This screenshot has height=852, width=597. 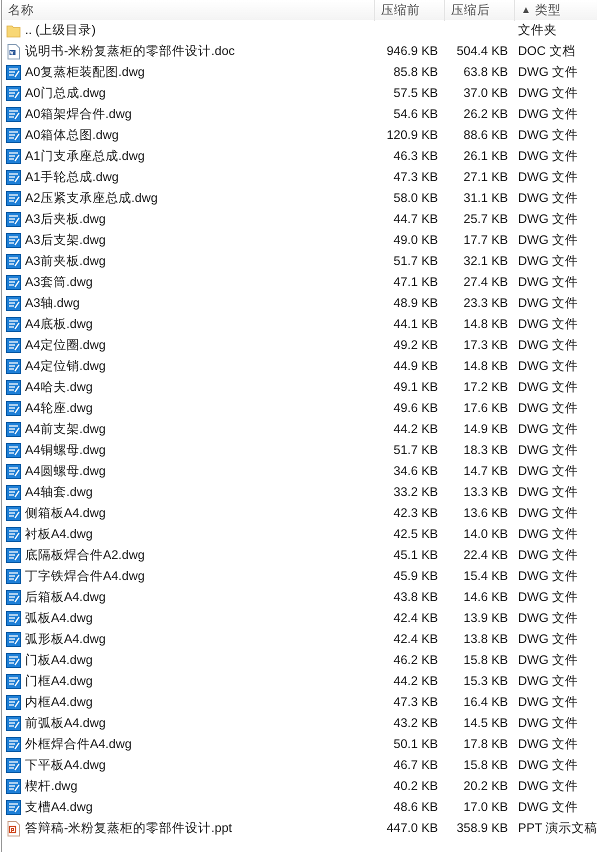 I want to click on file-name: 后箱板A4.dwg, so click(x=65, y=597).